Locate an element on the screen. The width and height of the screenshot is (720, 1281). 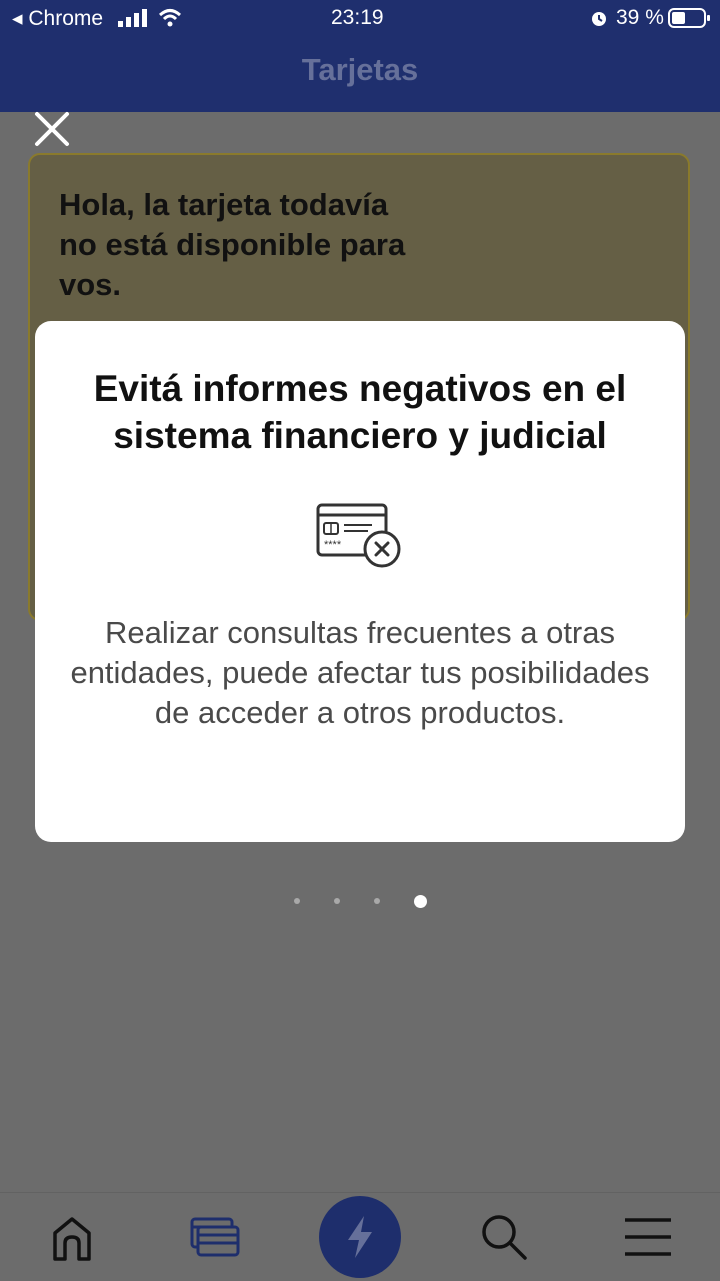
tab-cards is located at coordinates (215, 1237).